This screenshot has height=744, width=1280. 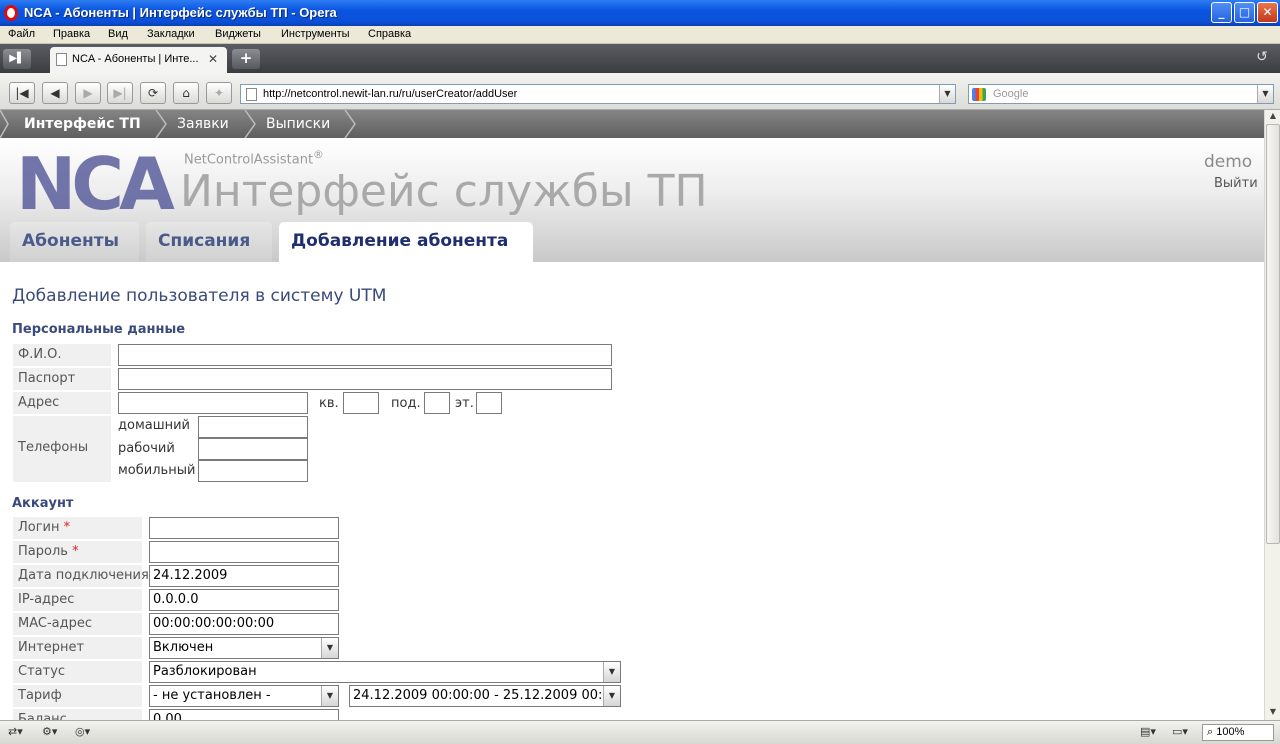 I want to click on breadcrumb-support-interface: Интерфейс ТП, so click(x=82, y=124).